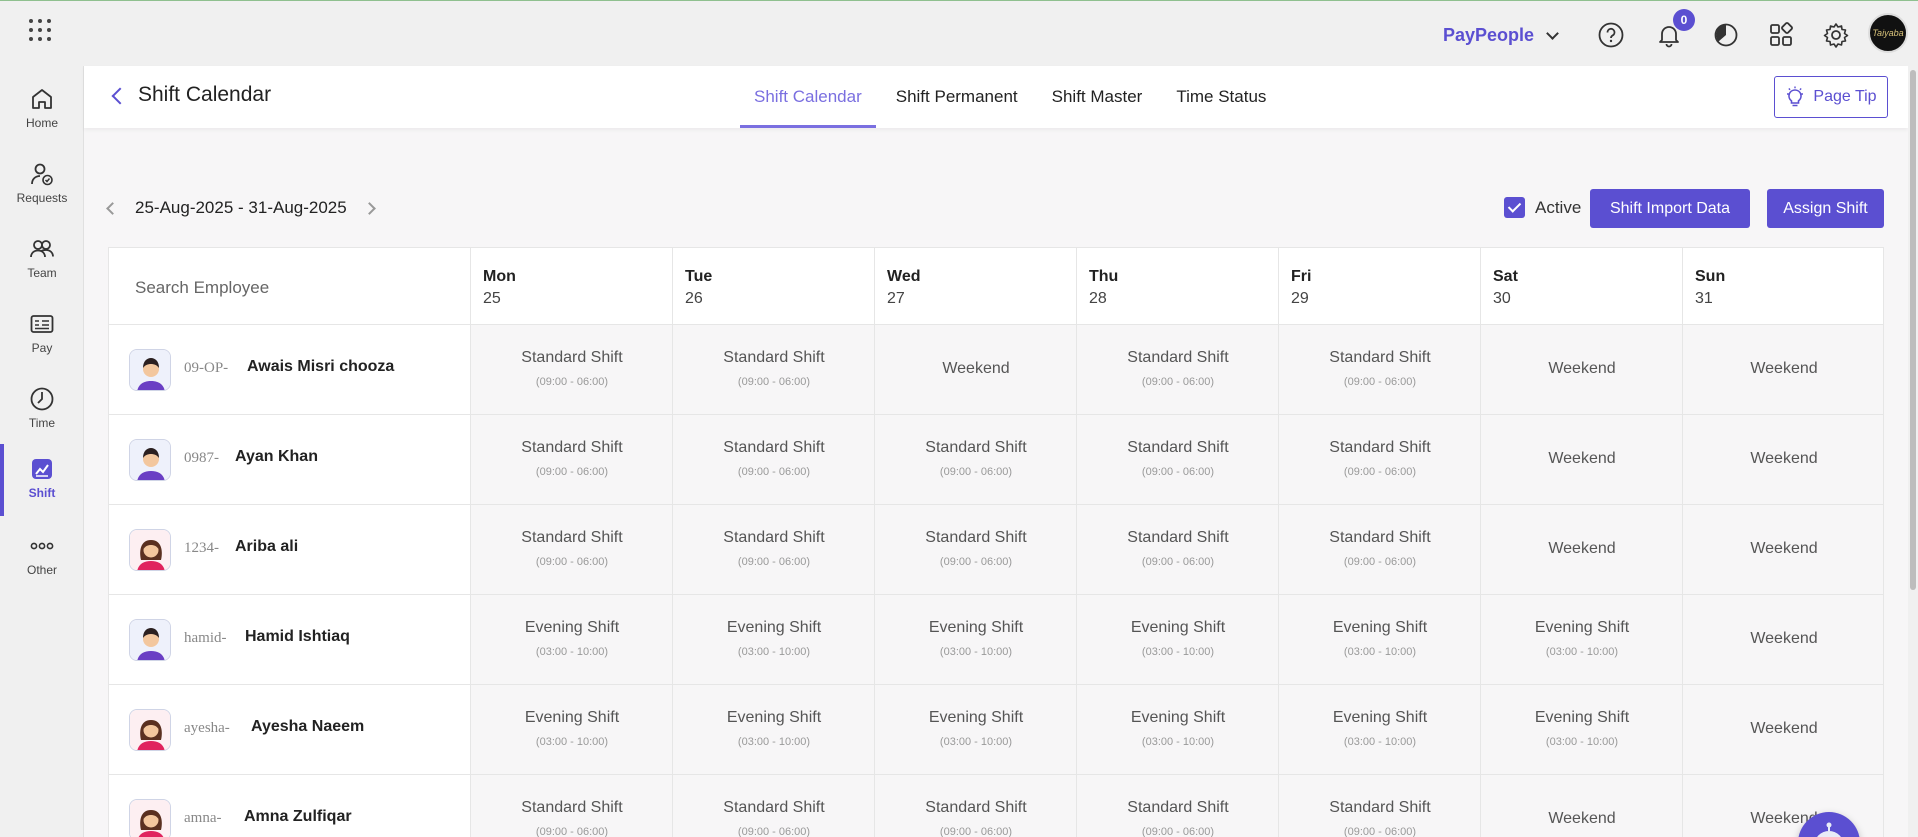  Describe the element at coordinates (205, 638) in the screenshot. I see `employee-code: hamid-` at that location.